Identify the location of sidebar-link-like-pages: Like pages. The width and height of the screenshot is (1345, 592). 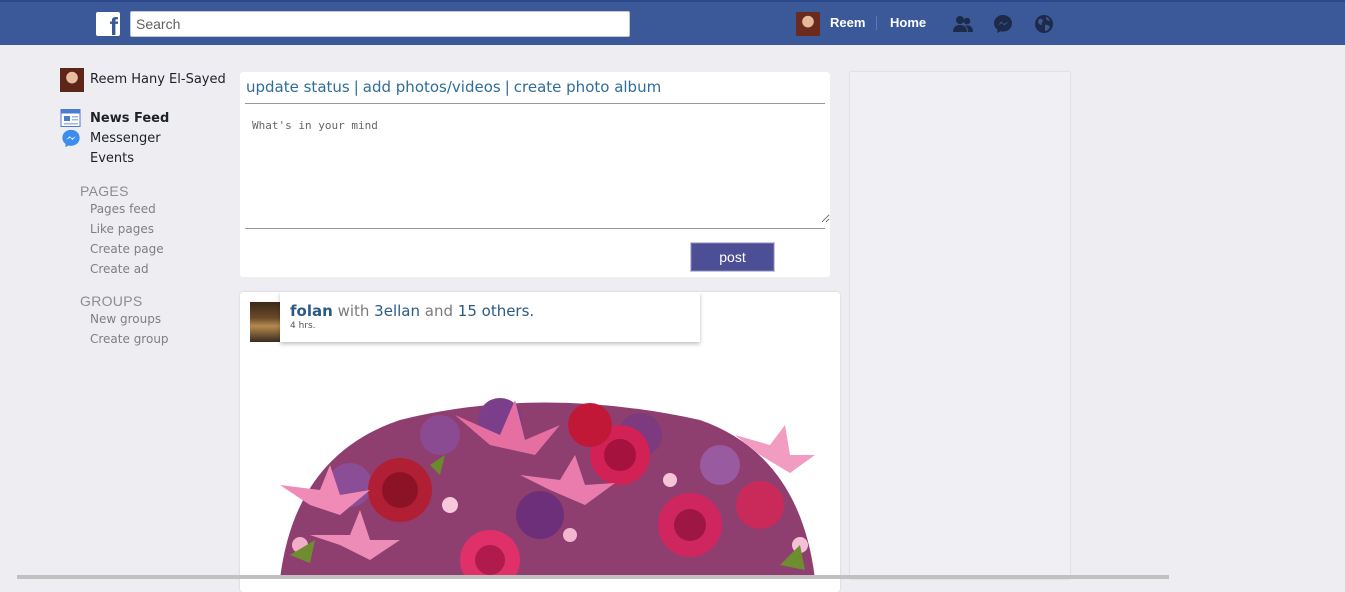
(122, 229).